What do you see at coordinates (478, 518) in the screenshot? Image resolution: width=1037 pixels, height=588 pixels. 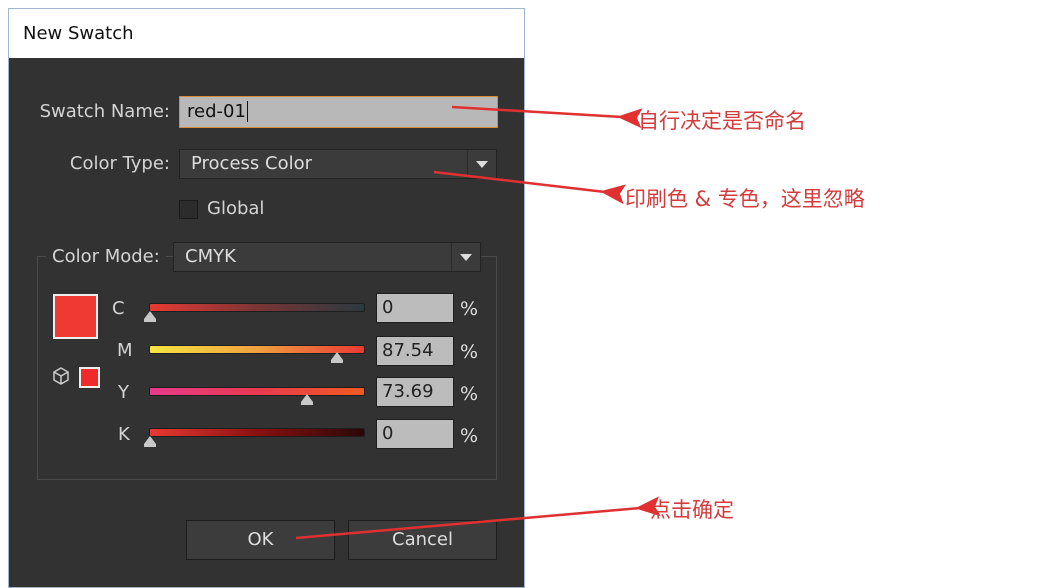 I see `arrow-ok` at bounding box center [478, 518].